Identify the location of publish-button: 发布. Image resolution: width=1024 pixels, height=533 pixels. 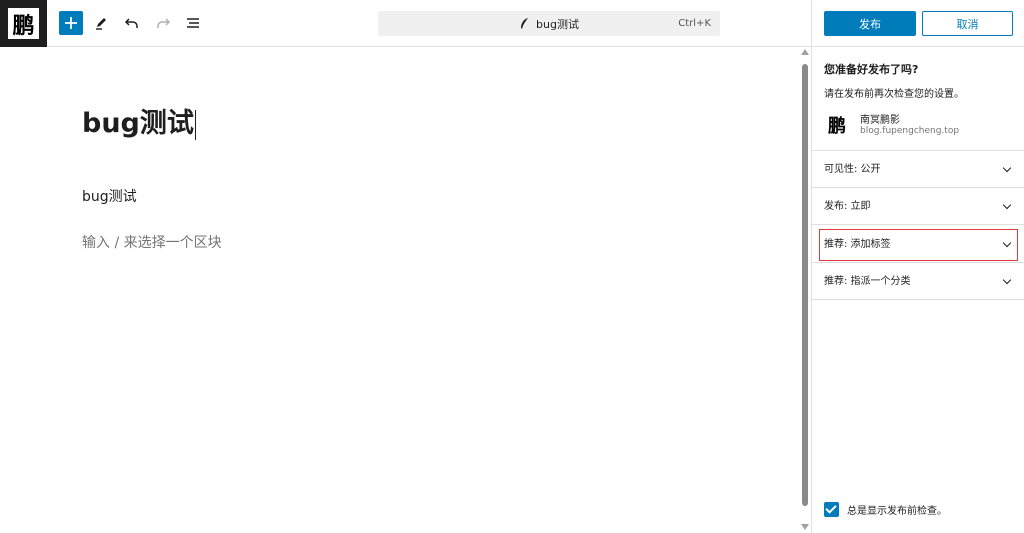
(870, 23).